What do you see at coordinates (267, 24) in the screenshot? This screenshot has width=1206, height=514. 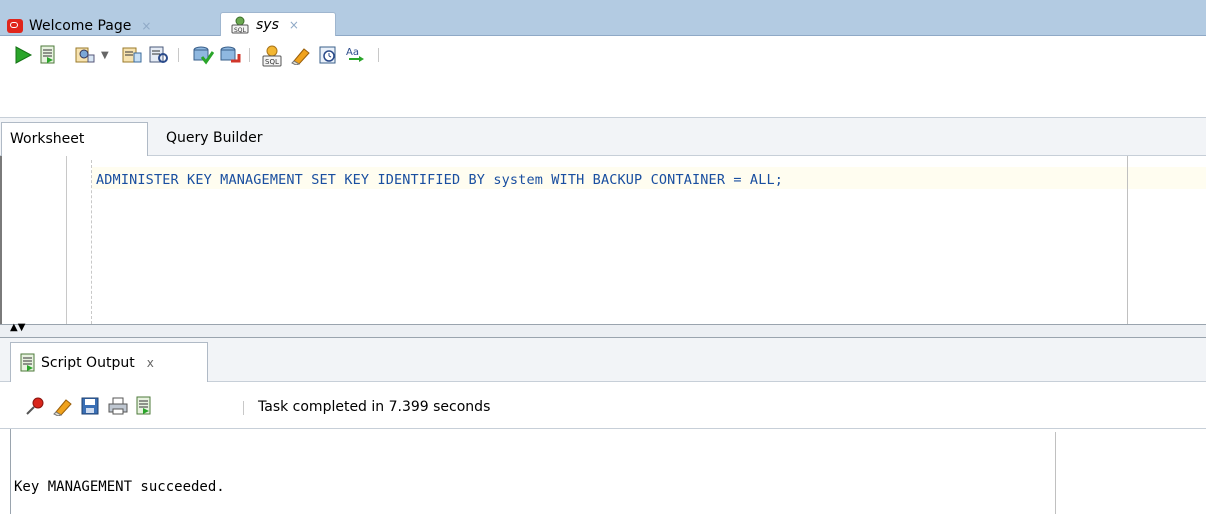 I see `tab-sys-label: sys` at bounding box center [267, 24].